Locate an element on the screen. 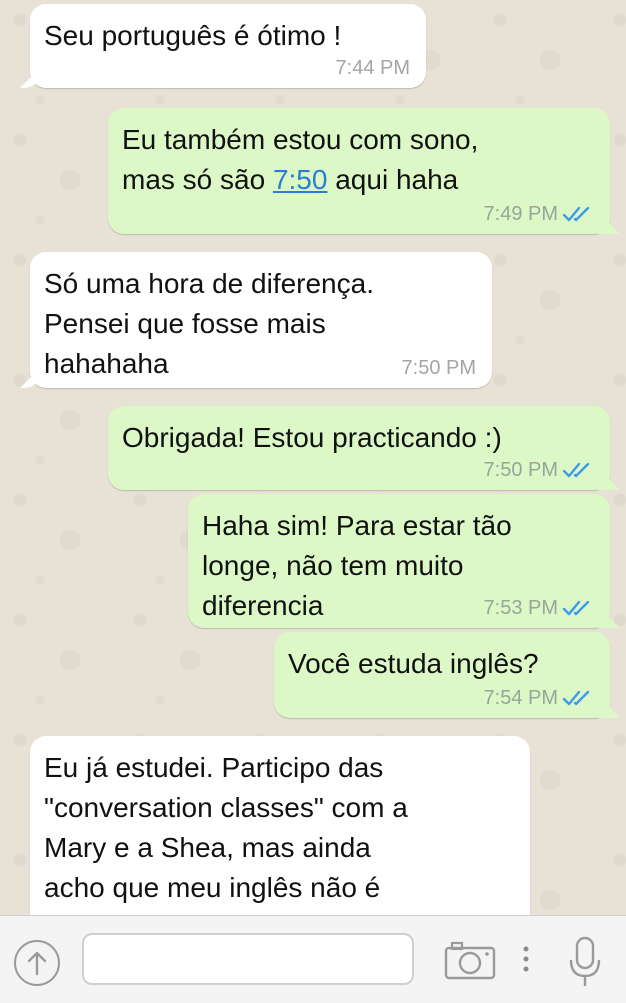  message-text: Você estuda inglês? is located at coordinates (413, 663).